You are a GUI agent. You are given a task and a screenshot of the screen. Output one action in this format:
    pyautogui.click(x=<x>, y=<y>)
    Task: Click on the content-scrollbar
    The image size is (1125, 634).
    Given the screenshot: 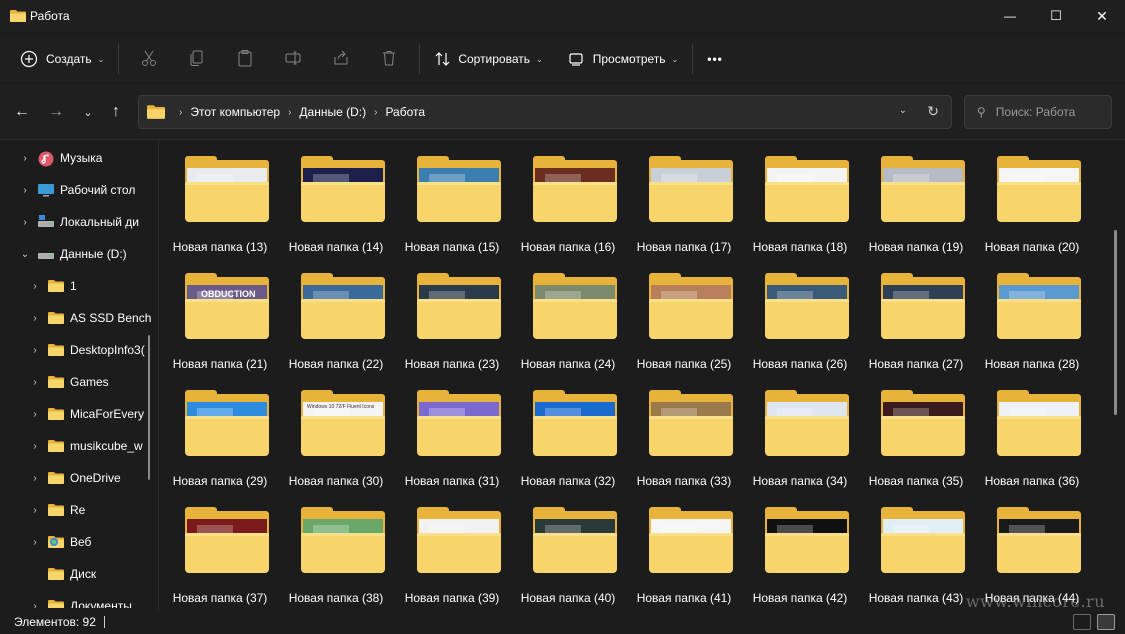 What is the action you would take?
    pyautogui.click(x=1115, y=322)
    